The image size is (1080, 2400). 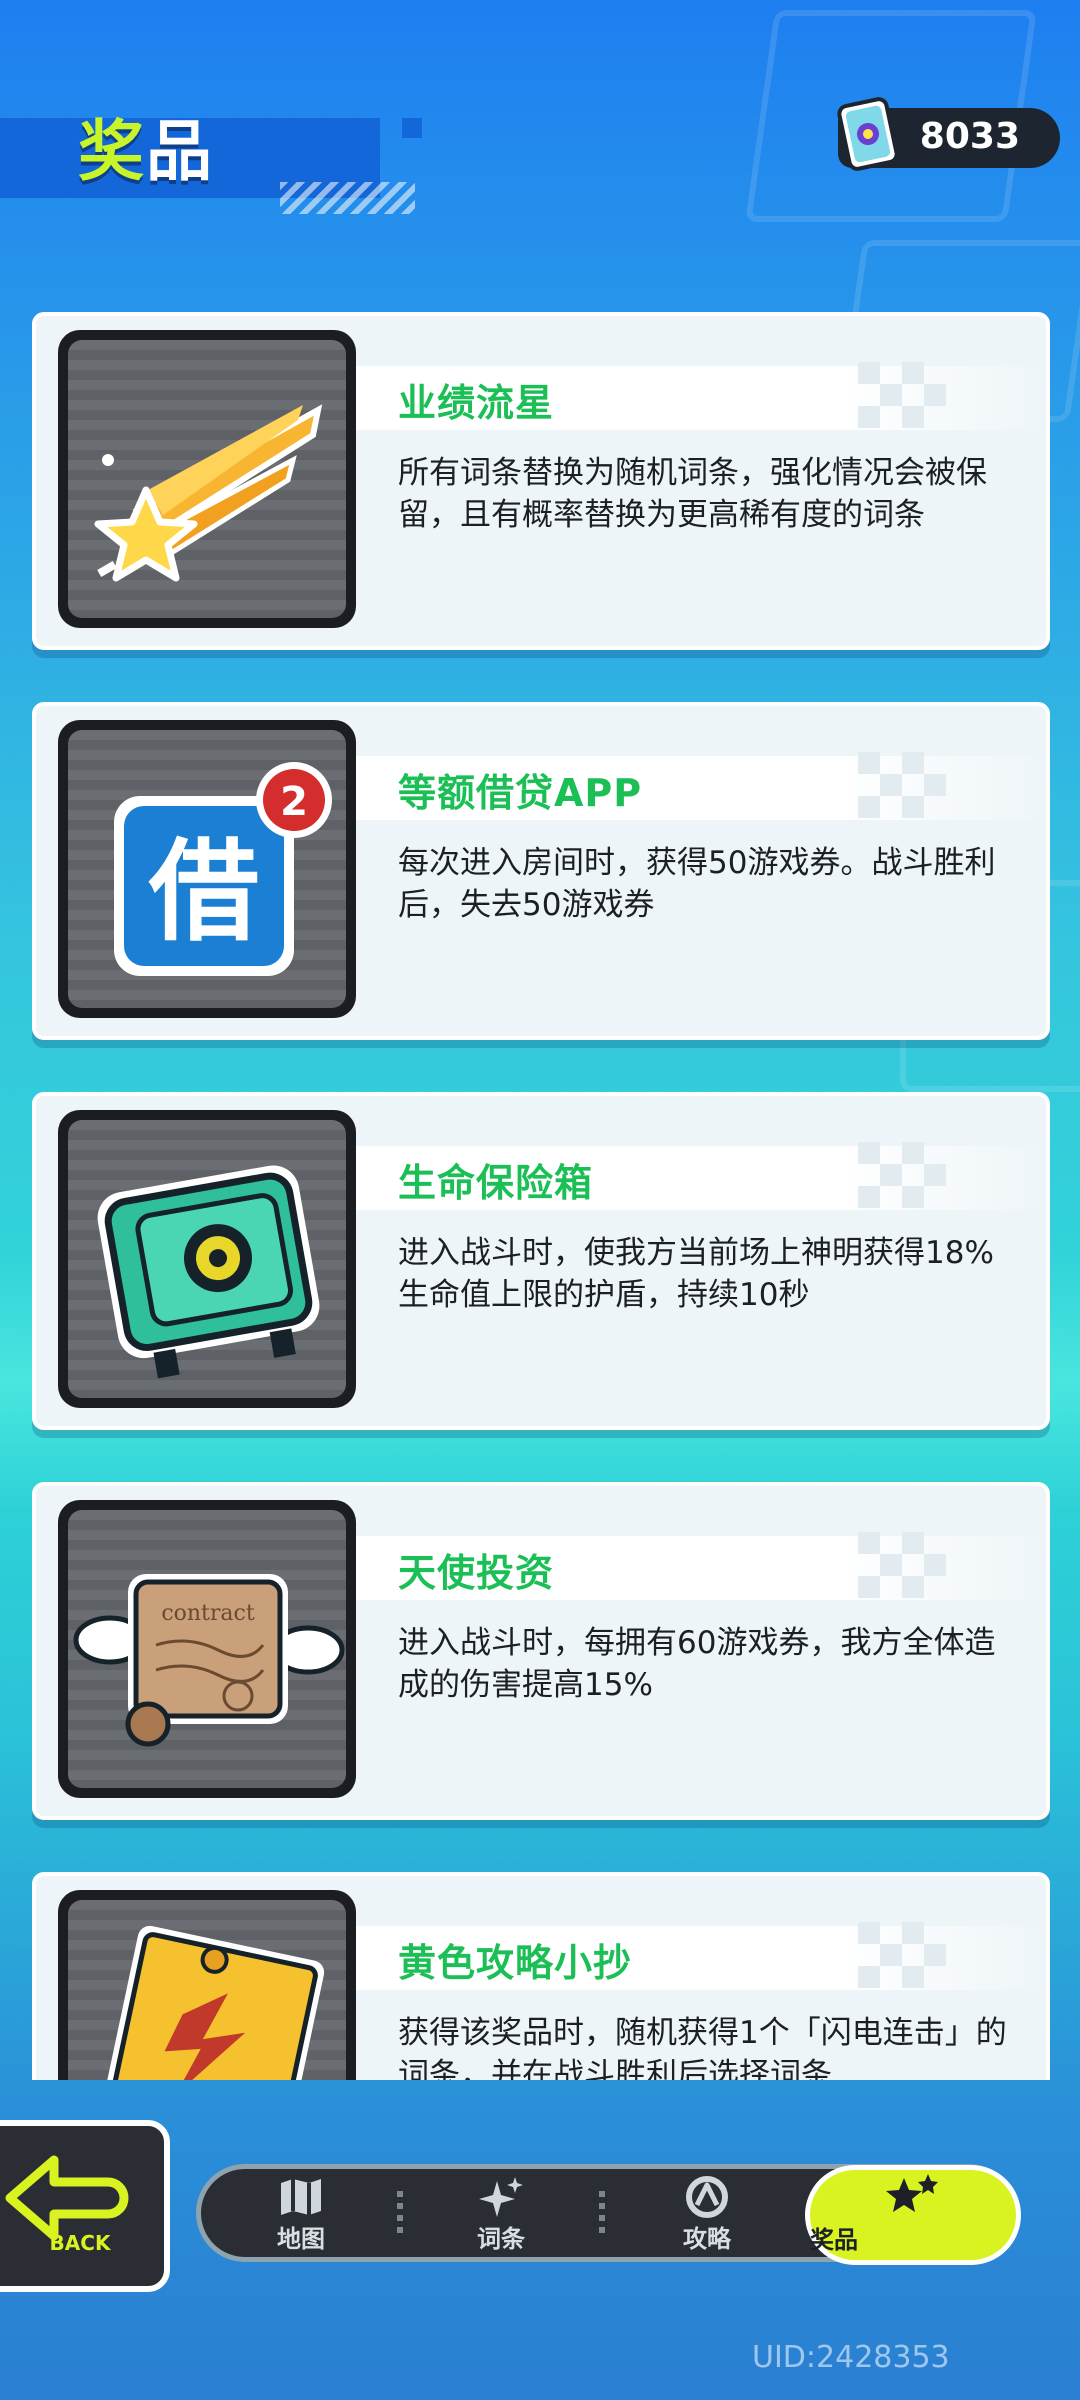 What do you see at coordinates (702, 2047) in the screenshot?
I see `reward-description: 获得该奖品时，随机获得1个「闪电连击」的词条，并在战斗胜利后选择词条` at bounding box center [702, 2047].